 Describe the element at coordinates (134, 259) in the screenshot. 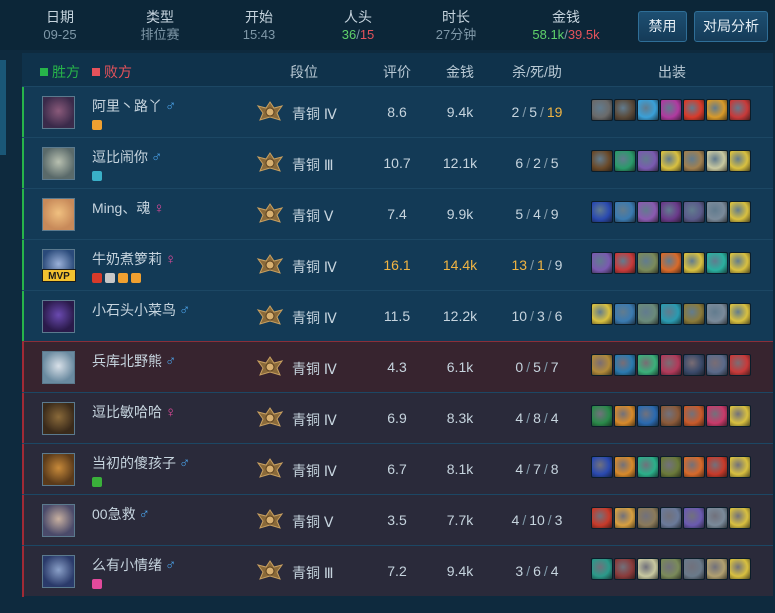

I see `player-name: 牛奶煮箩莉 ♀` at that location.